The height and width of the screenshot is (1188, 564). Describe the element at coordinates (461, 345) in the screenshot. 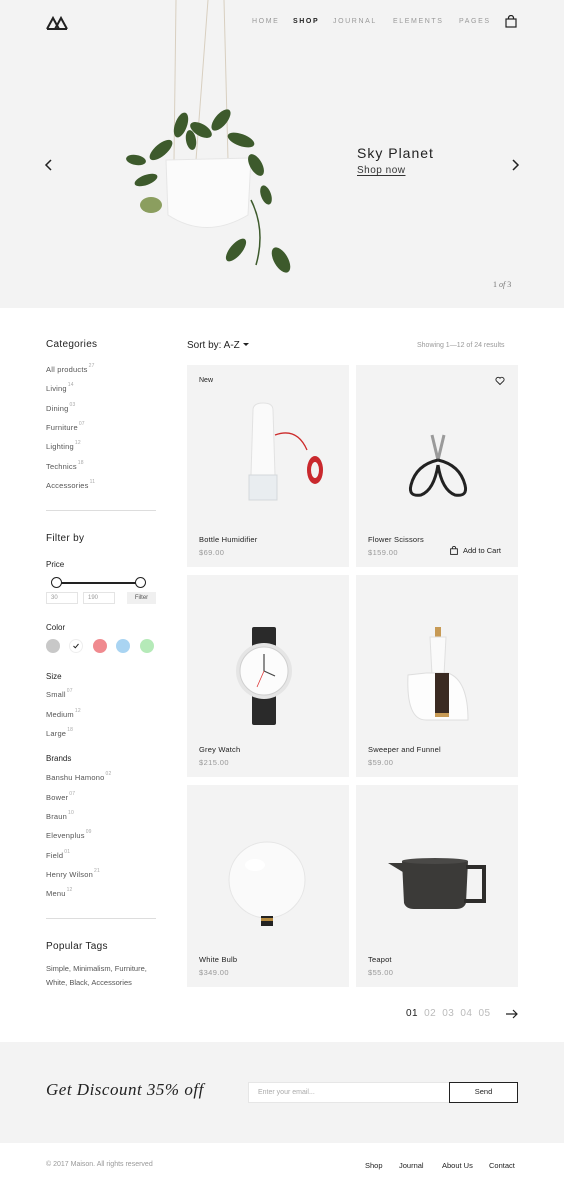

I see `results-count: Showing 1—12 of 24 results` at that location.